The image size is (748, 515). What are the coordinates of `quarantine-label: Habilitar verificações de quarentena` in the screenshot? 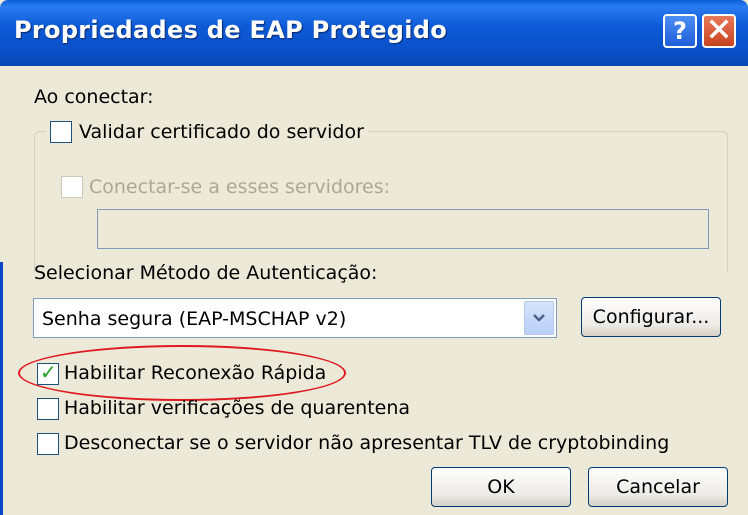 It's located at (237, 408).